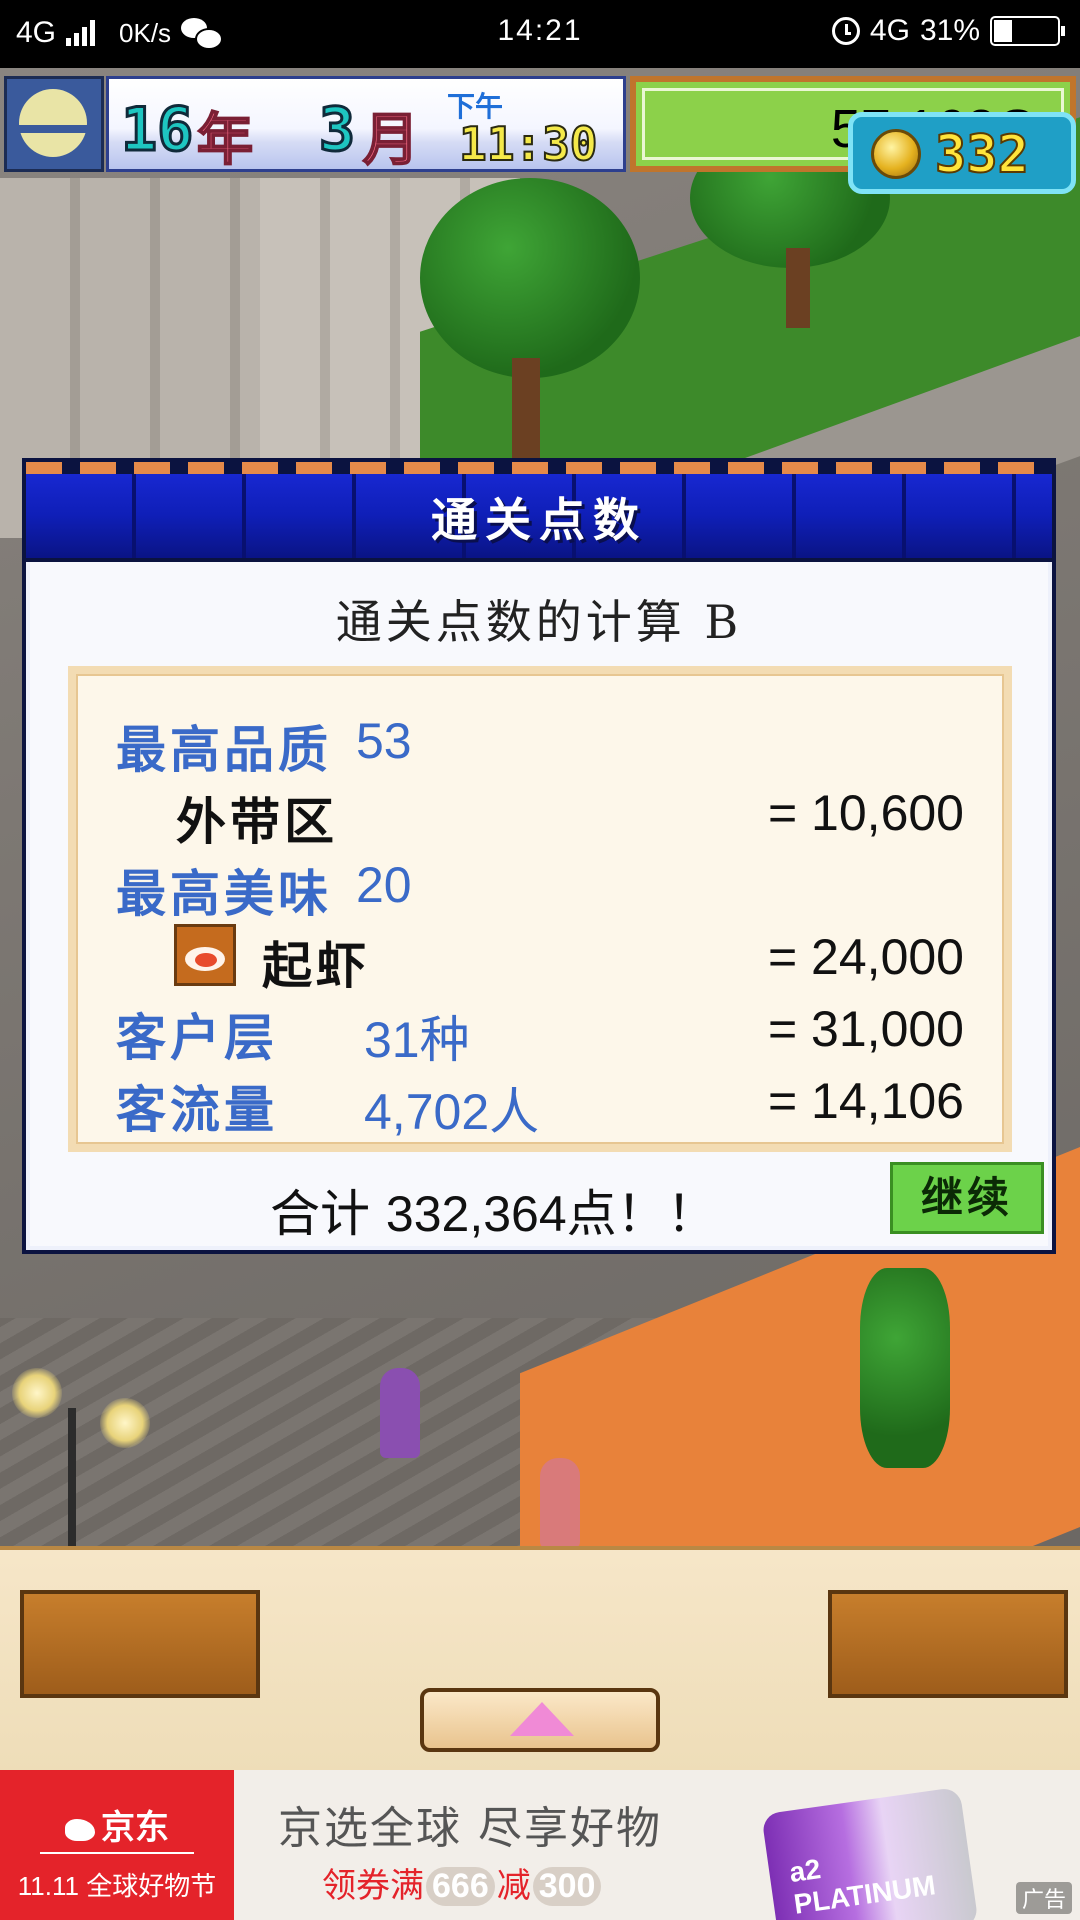  What do you see at coordinates (1043, 1898) in the screenshot?
I see `ad-tag: 广告` at bounding box center [1043, 1898].